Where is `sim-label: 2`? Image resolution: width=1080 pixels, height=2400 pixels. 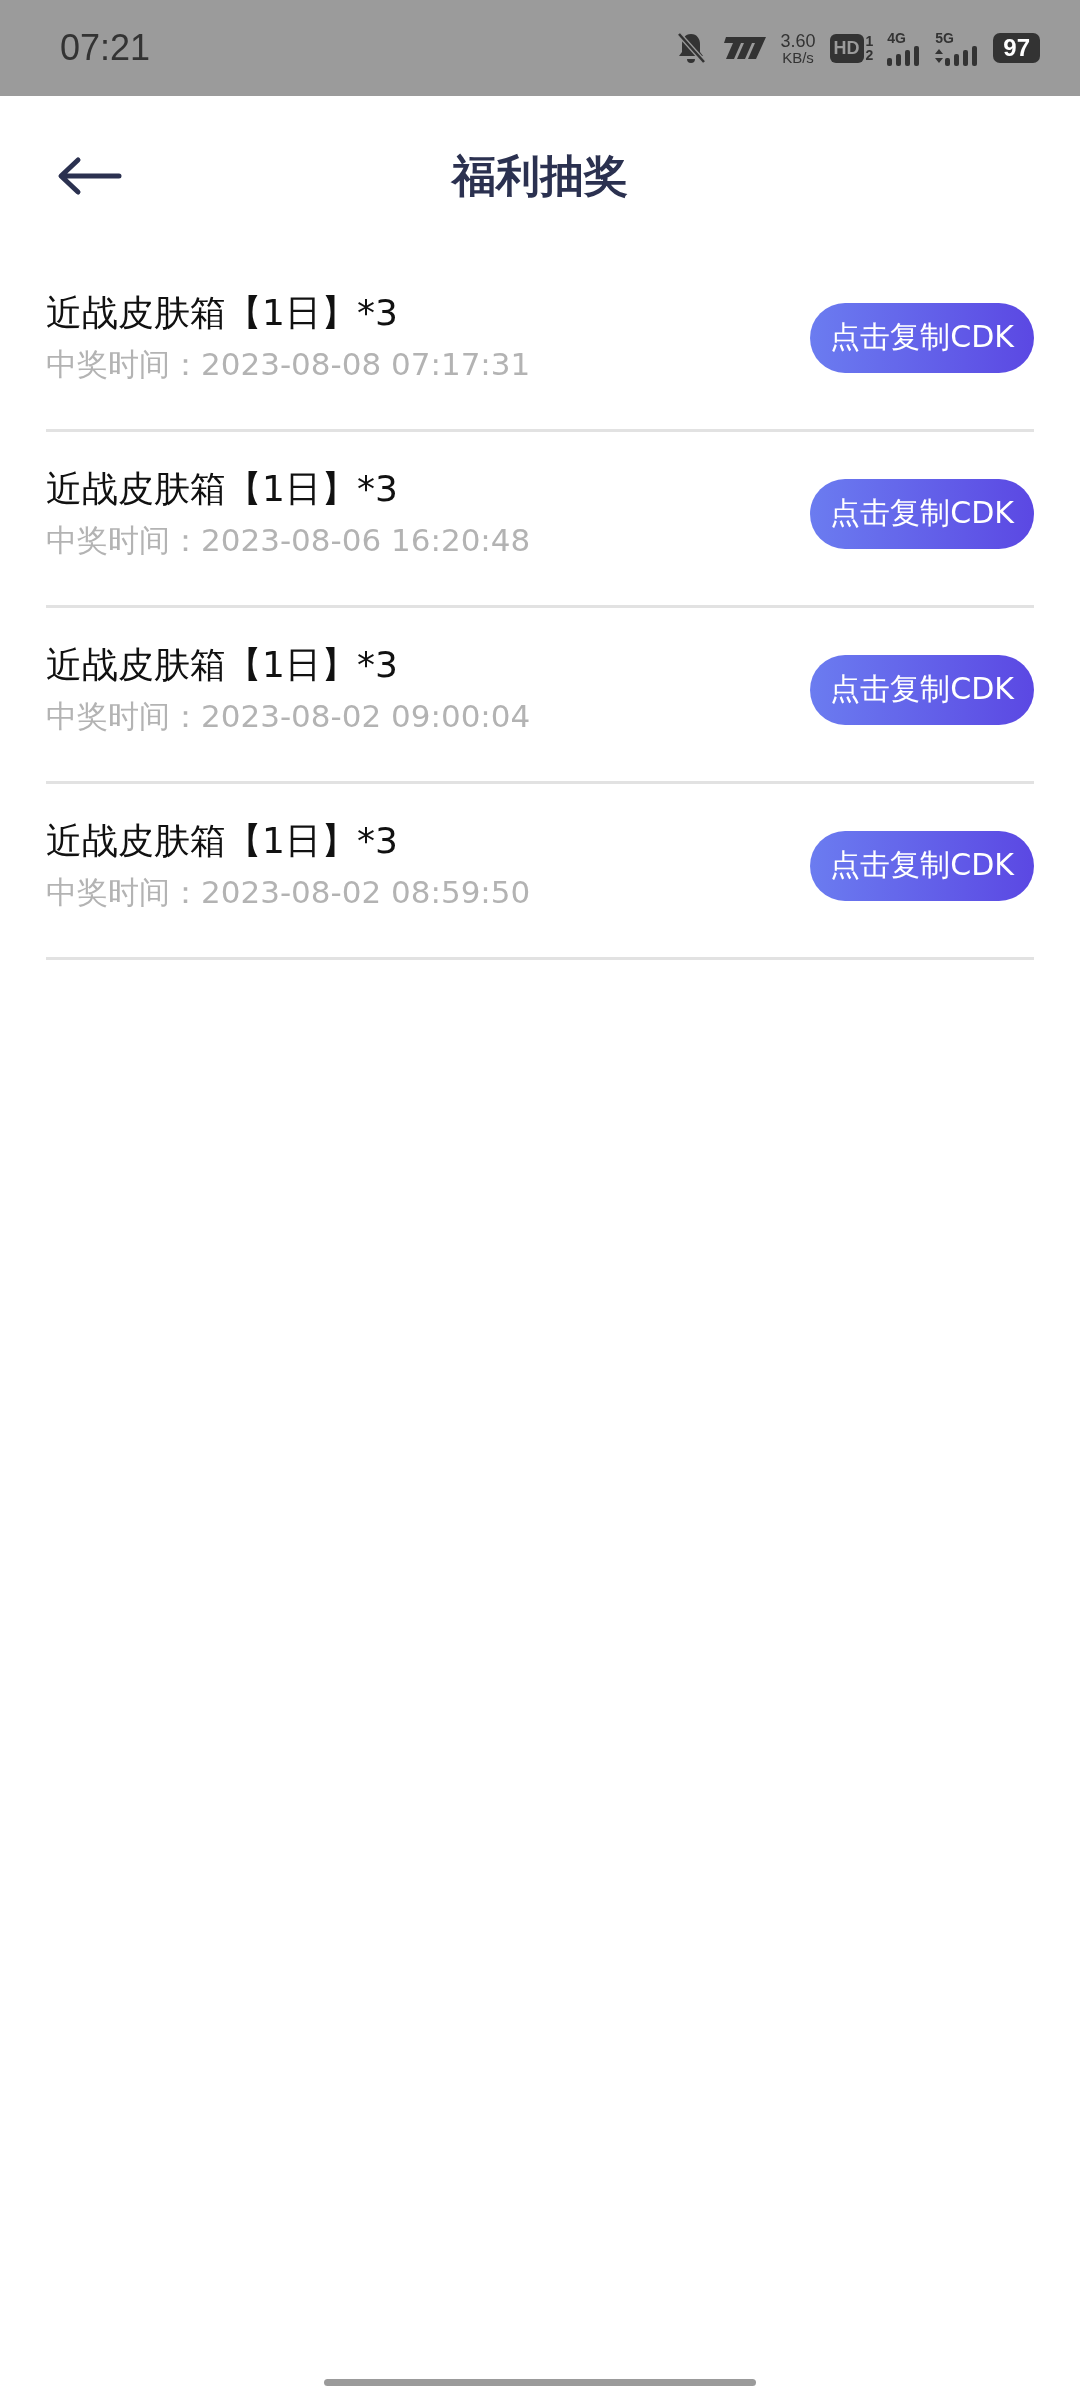 sim-label: 2 is located at coordinates (869, 55).